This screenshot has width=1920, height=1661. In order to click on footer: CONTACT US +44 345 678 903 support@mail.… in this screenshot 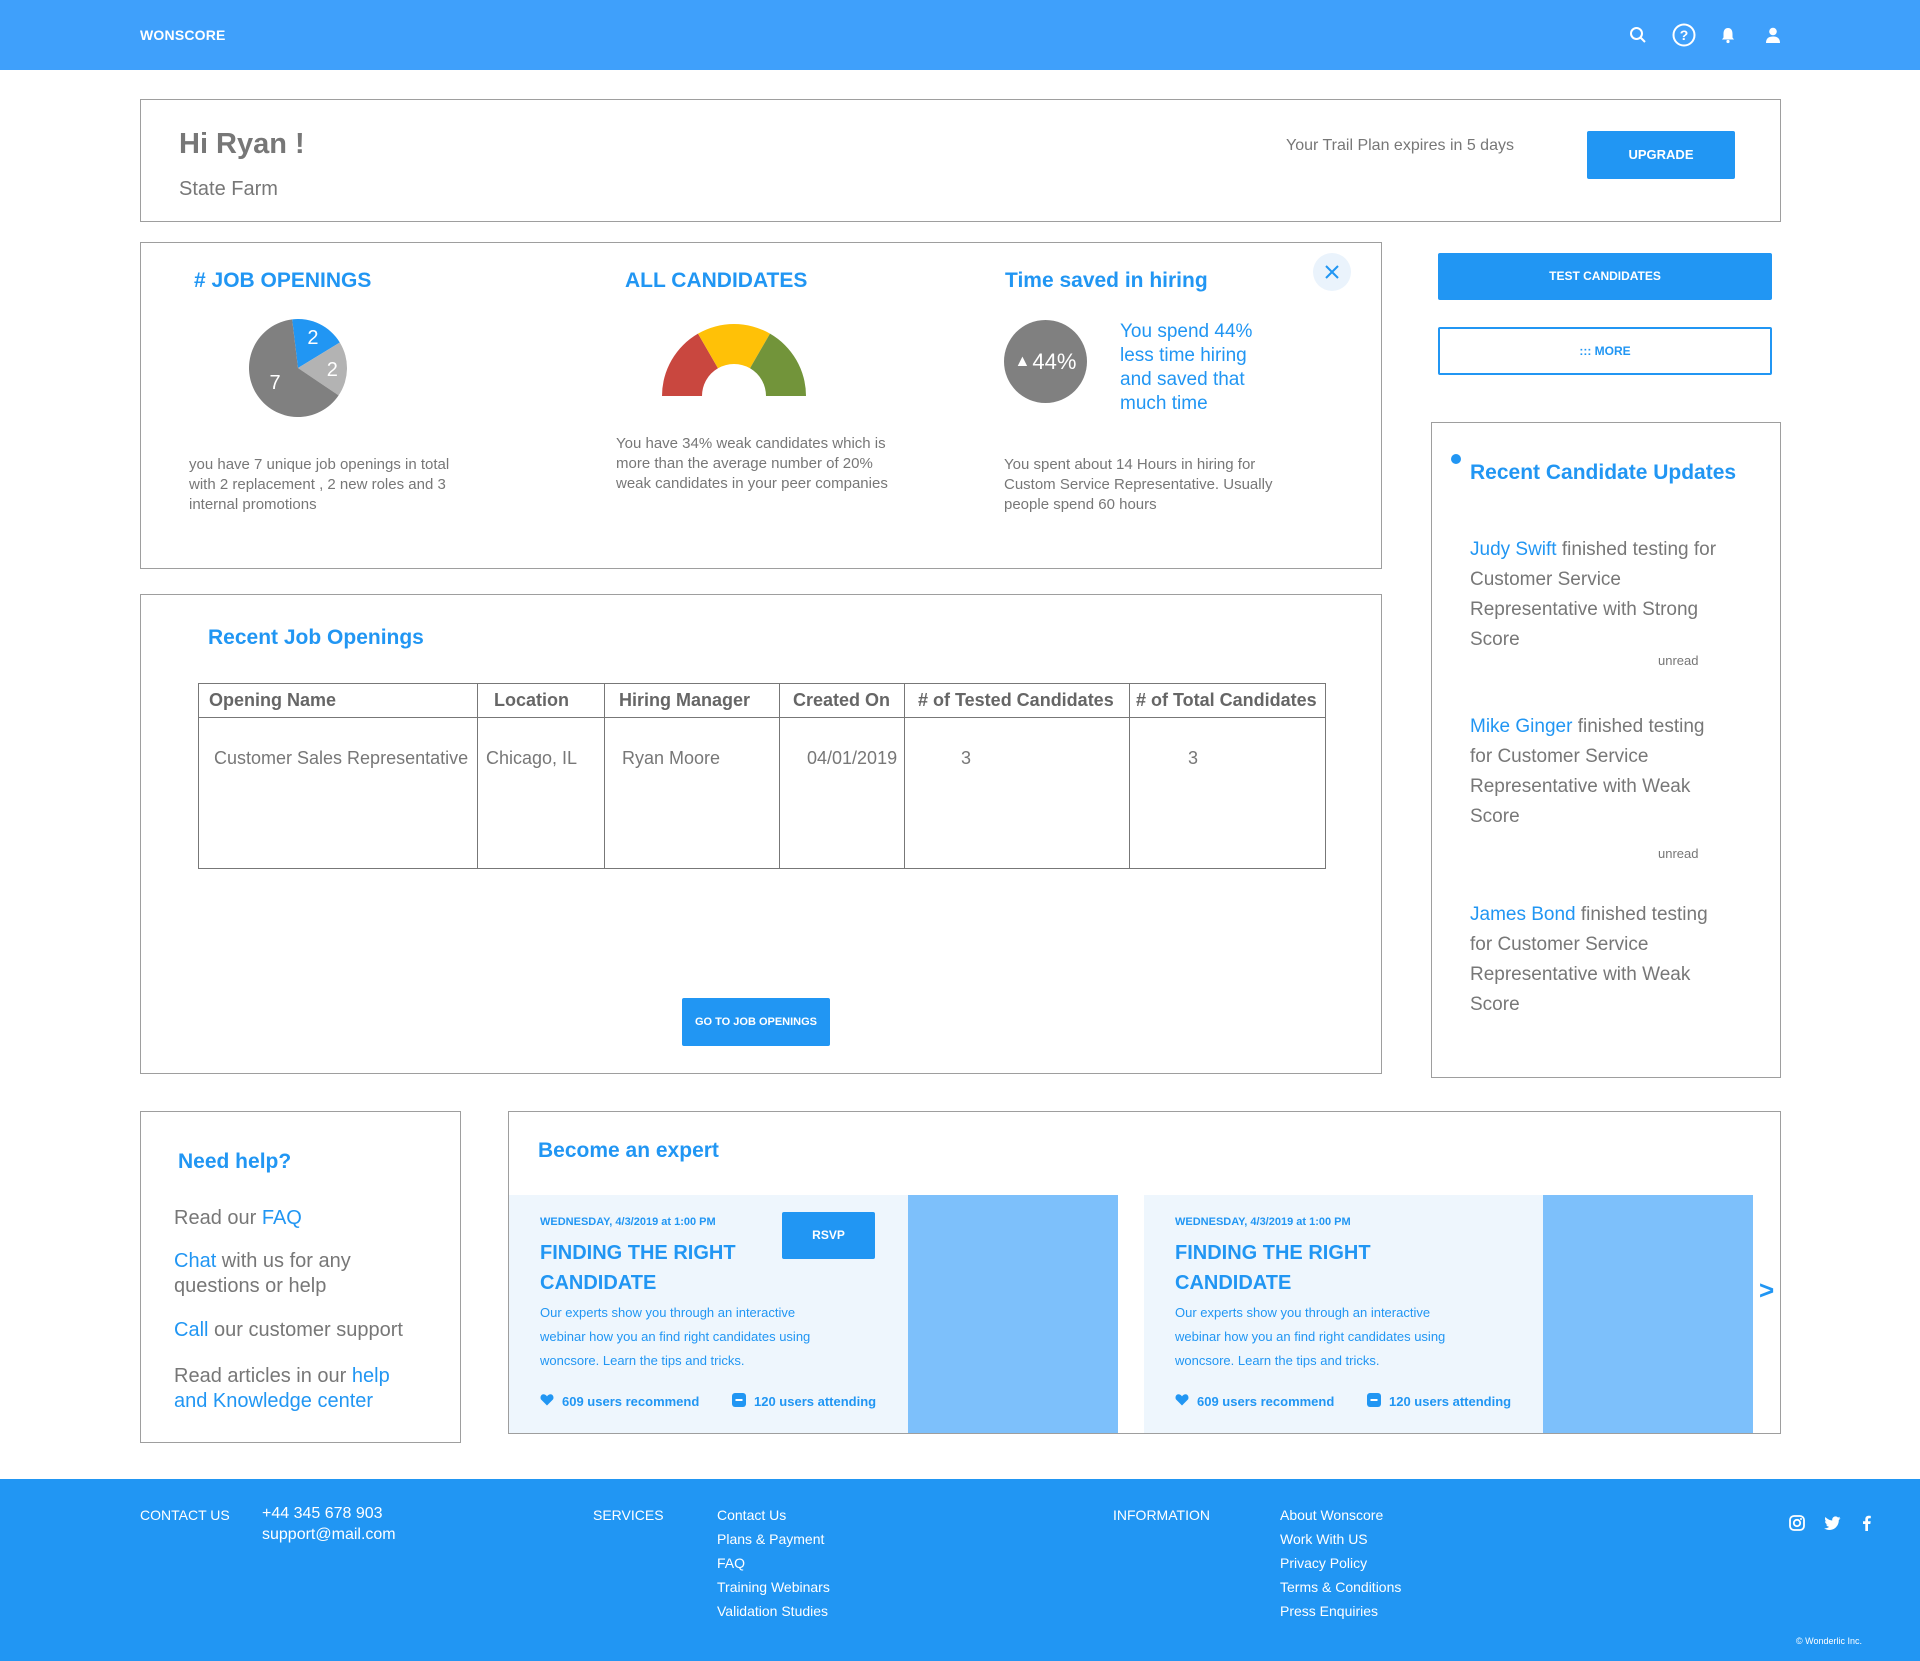, I will do `click(960, 1570)`.